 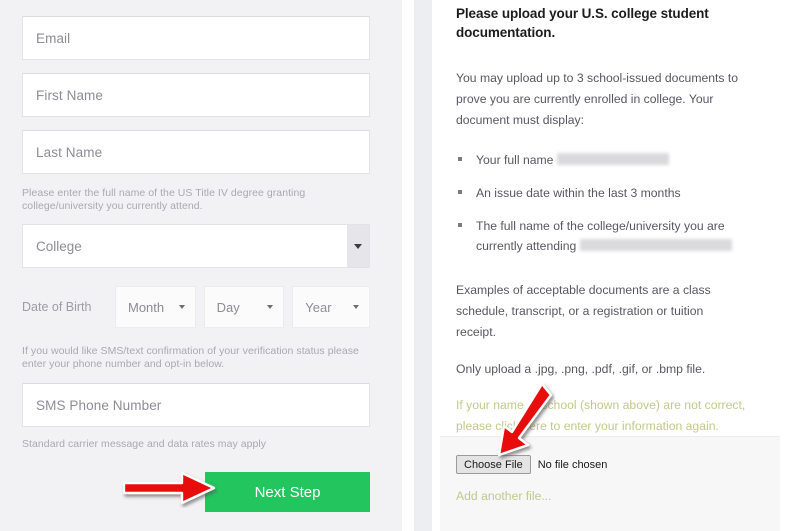 What do you see at coordinates (57, 307) in the screenshot?
I see `date-of-birth-label: Date of Birth` at bounding box center [57, 307].